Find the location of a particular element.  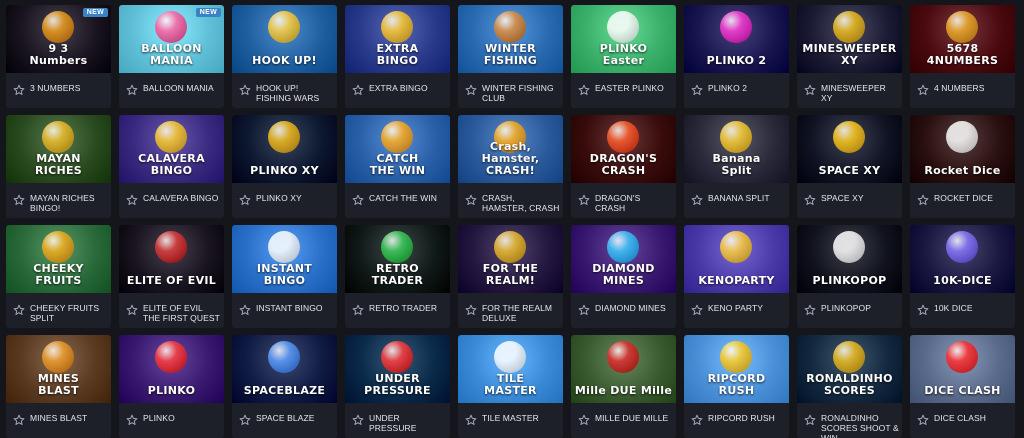

game-card-minesweeper-xy: MINESWEEPER XY MINESWEEPER XY is located at coordinates (849, 56).